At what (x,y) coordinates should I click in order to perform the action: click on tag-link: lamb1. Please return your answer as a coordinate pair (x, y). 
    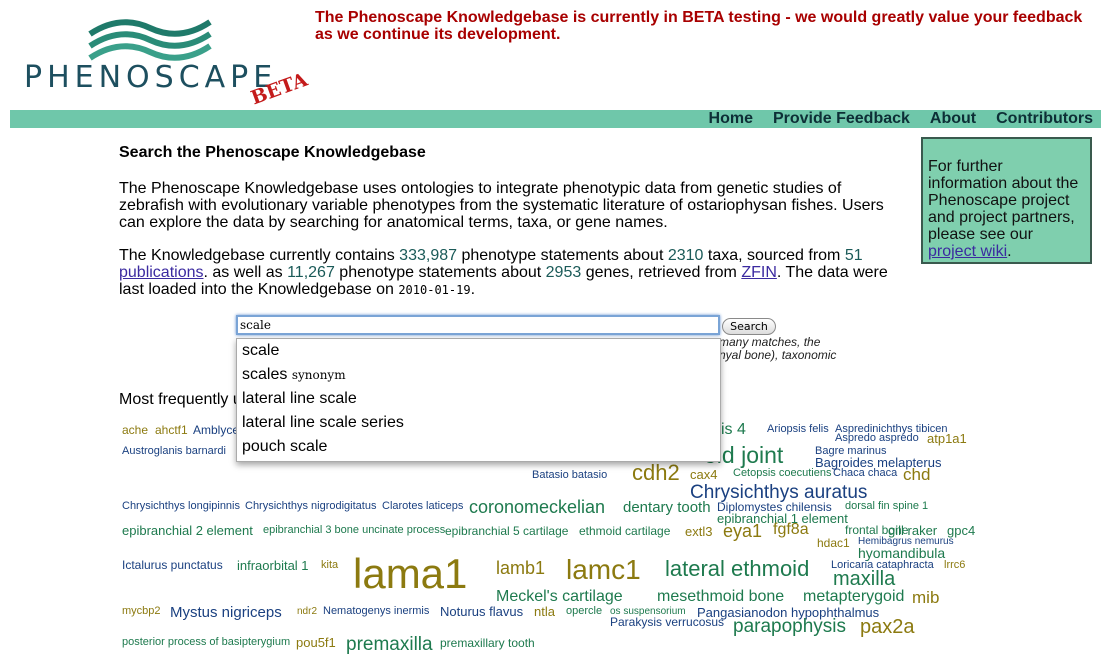
    Looking at the image, I should click on (520, 568).